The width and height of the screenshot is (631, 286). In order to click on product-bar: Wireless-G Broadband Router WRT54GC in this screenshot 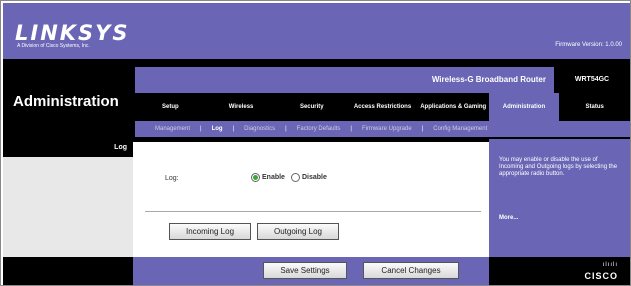, I will do `click(382, 80)`.